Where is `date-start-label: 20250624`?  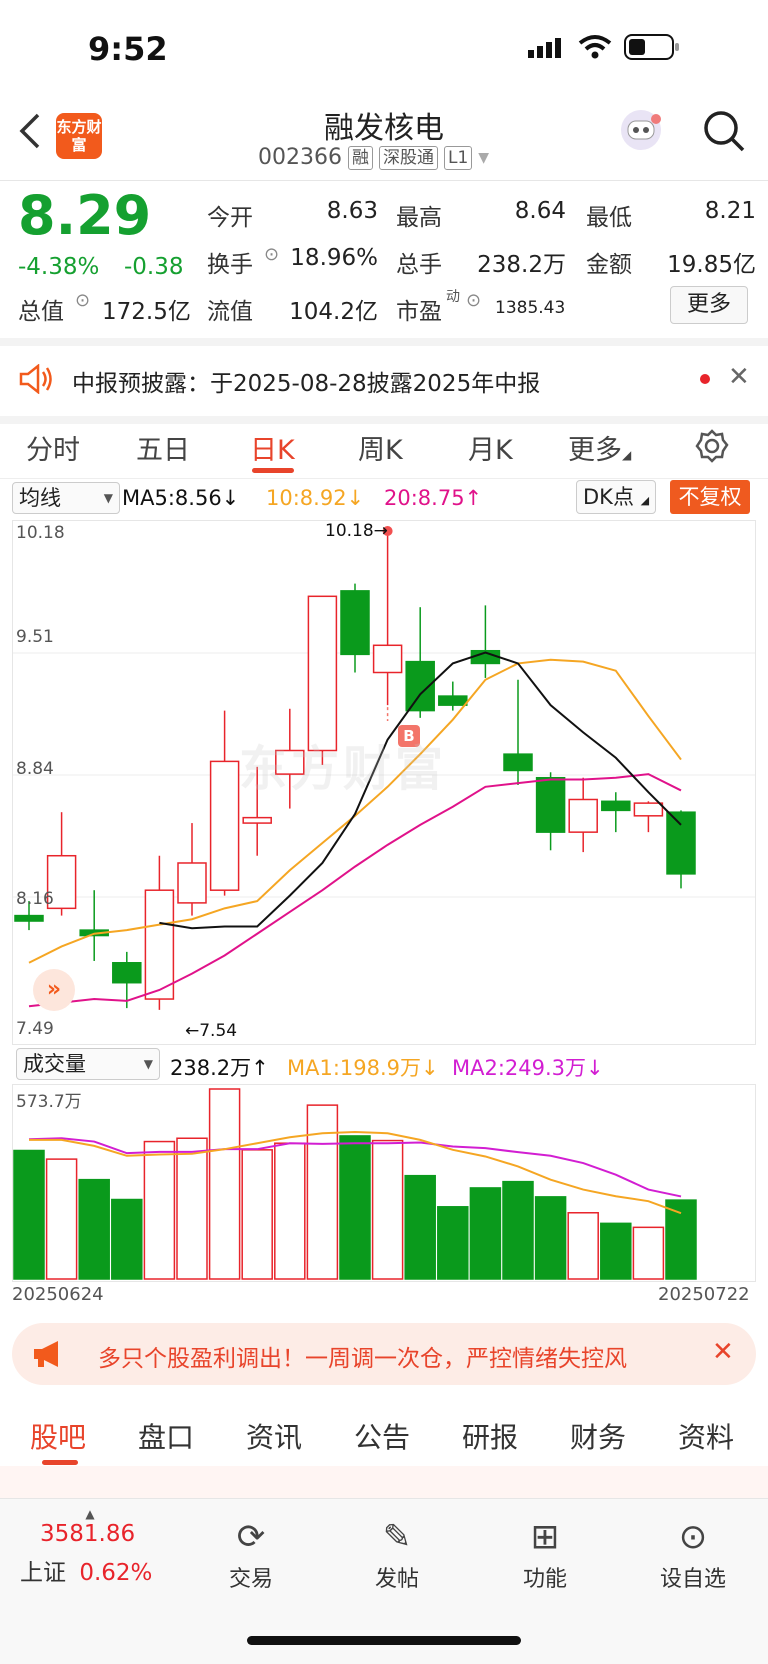
date-start-label: 20250624 is located at coordinates (58, 1294).